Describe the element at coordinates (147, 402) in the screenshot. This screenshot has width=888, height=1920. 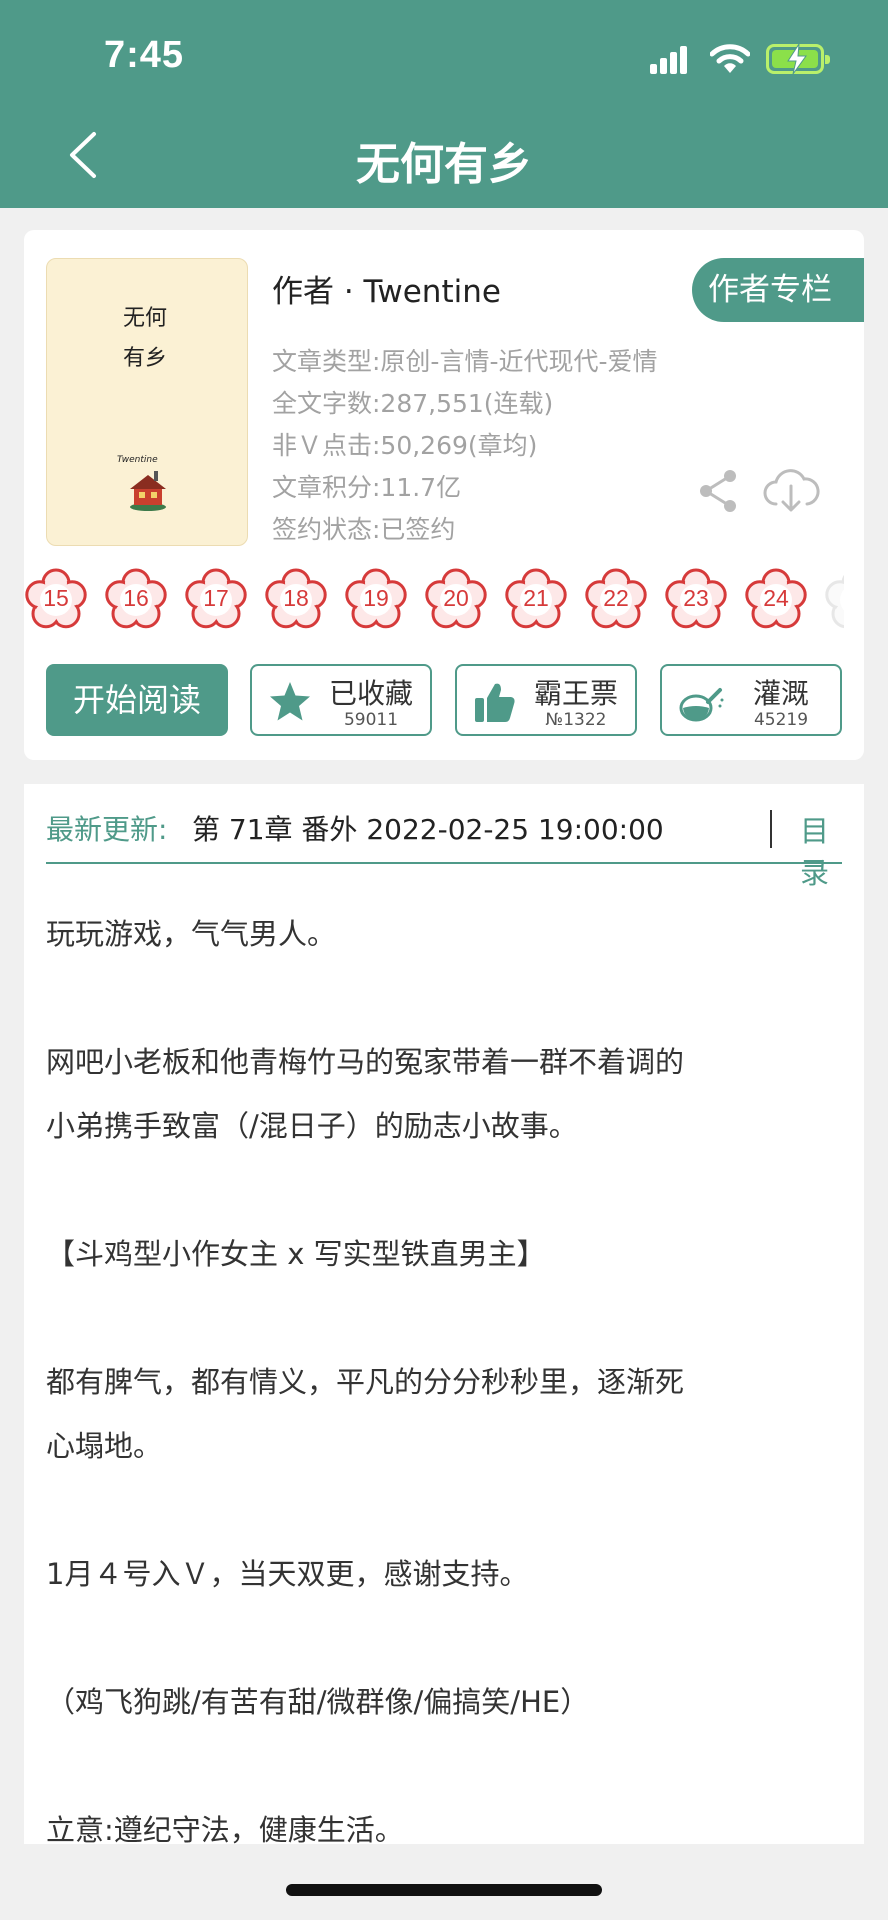
I see `book-cover: 无何有乡 Twentine` at that location.